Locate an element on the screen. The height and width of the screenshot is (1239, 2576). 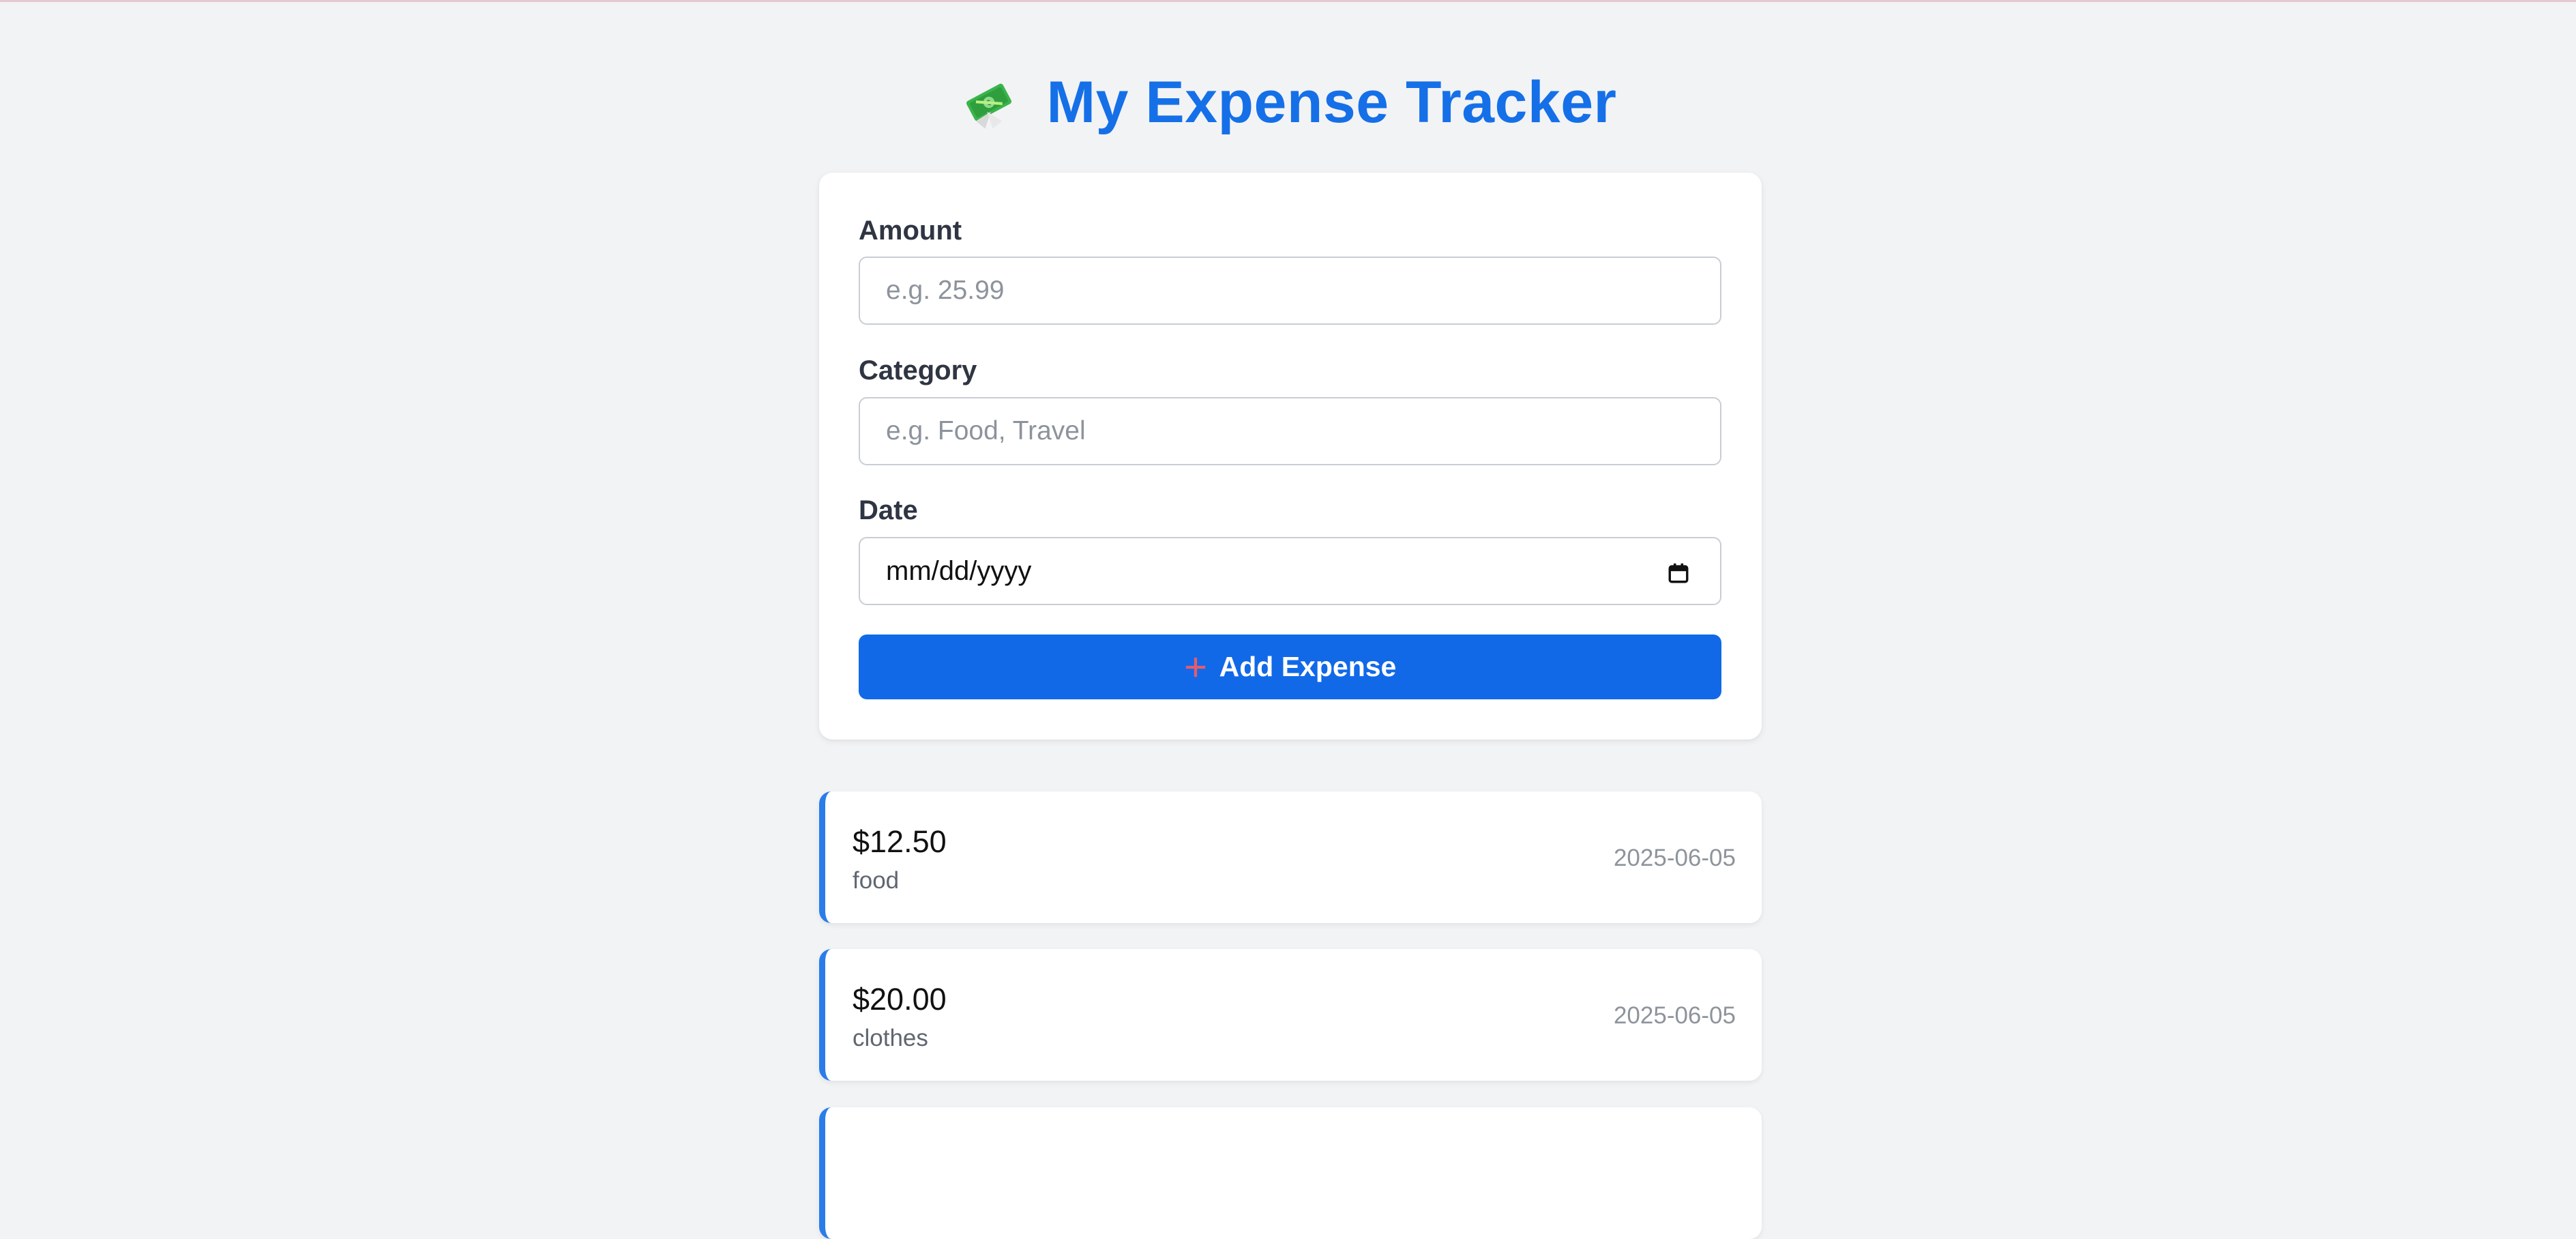
date-input-value: mm/dd/yyyy is located at coordinates (959, 570).